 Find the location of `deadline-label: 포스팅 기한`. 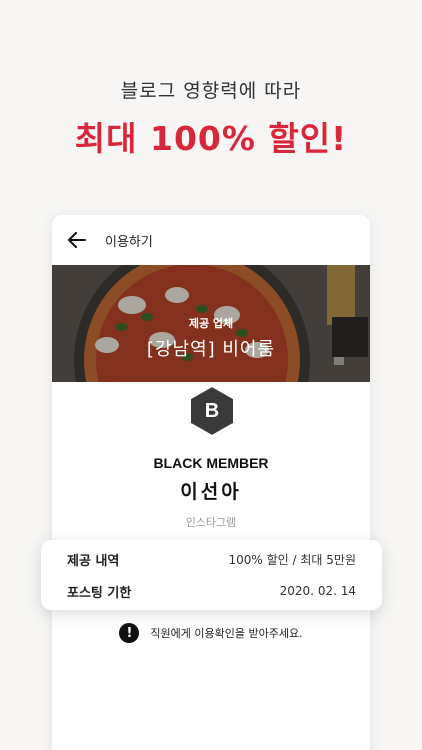

deadline-label: 포스팅 기한 is located at coordinates (99, 593).